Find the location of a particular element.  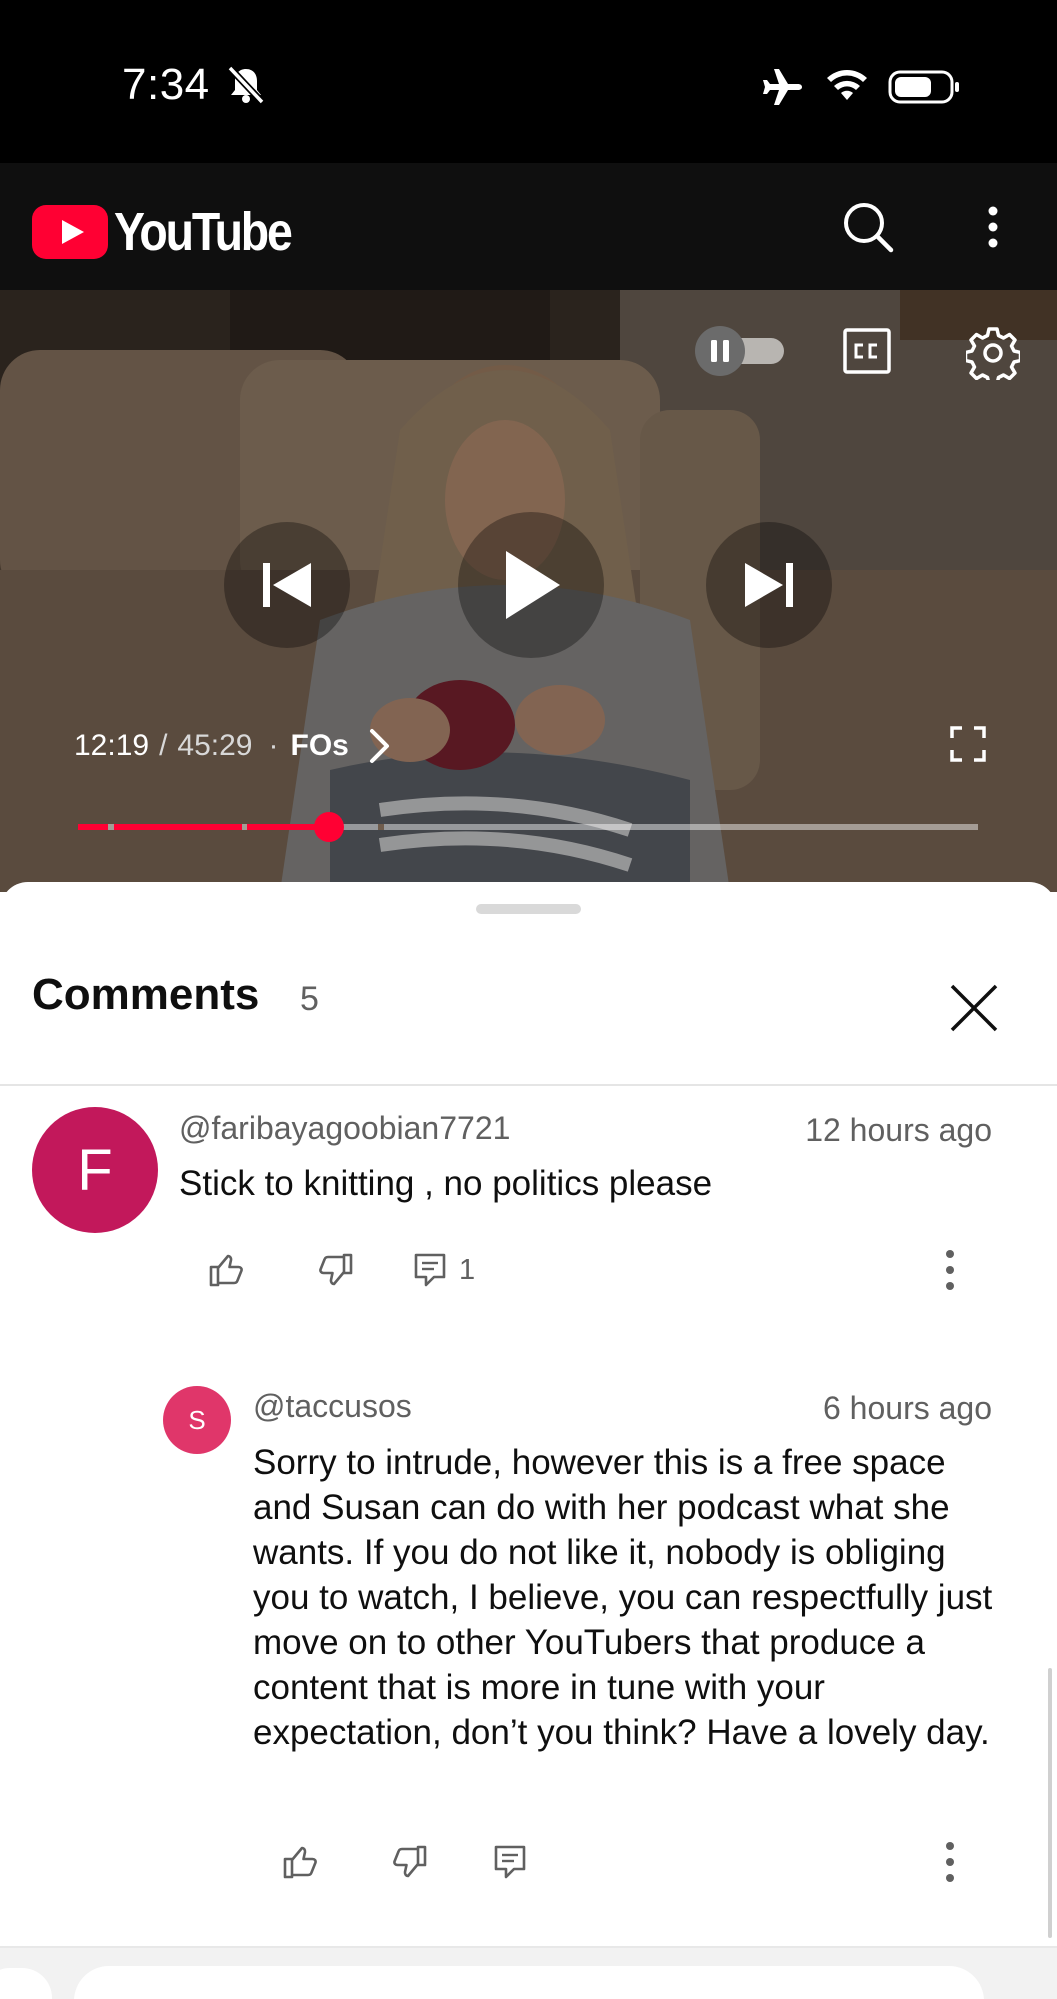

youtube-logo-text: YouTube is located at coordinates (203, 232).